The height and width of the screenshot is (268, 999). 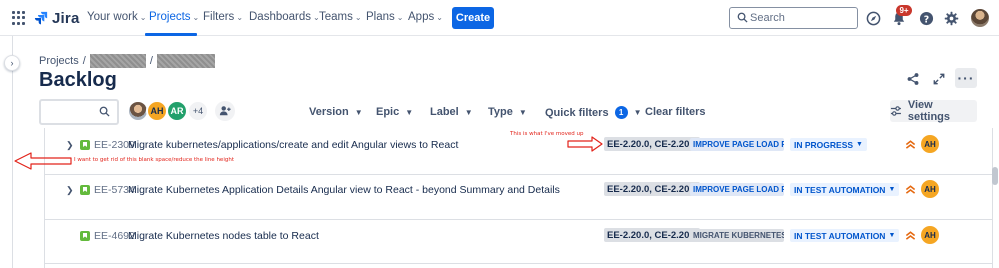 What do you see at coordinates (951, 18) in the screenshot?
I see `settings-gear-icon` at bounding box center [951, 18].